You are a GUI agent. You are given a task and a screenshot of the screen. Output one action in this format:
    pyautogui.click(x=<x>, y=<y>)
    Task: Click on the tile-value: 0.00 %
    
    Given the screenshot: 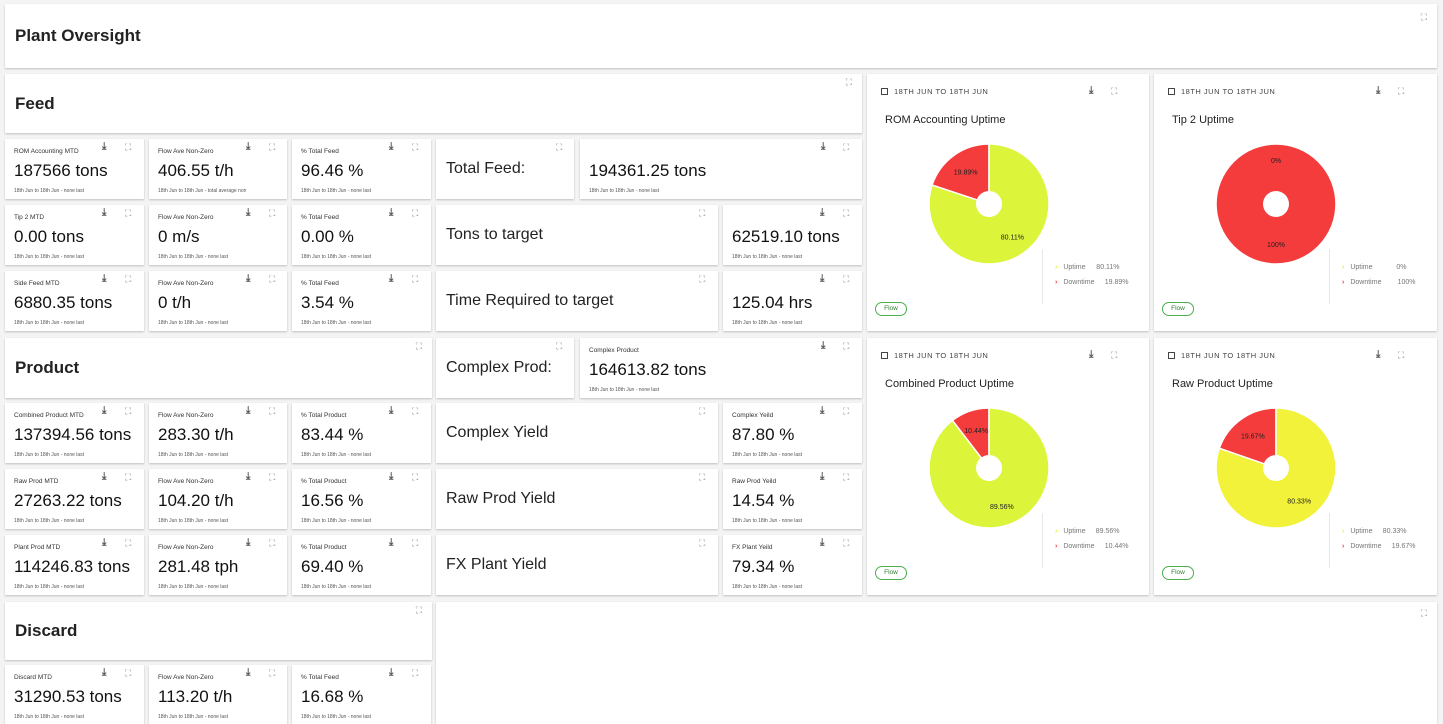 What is the action you would take?
    pyautogui.click(x=327, y=236)
    